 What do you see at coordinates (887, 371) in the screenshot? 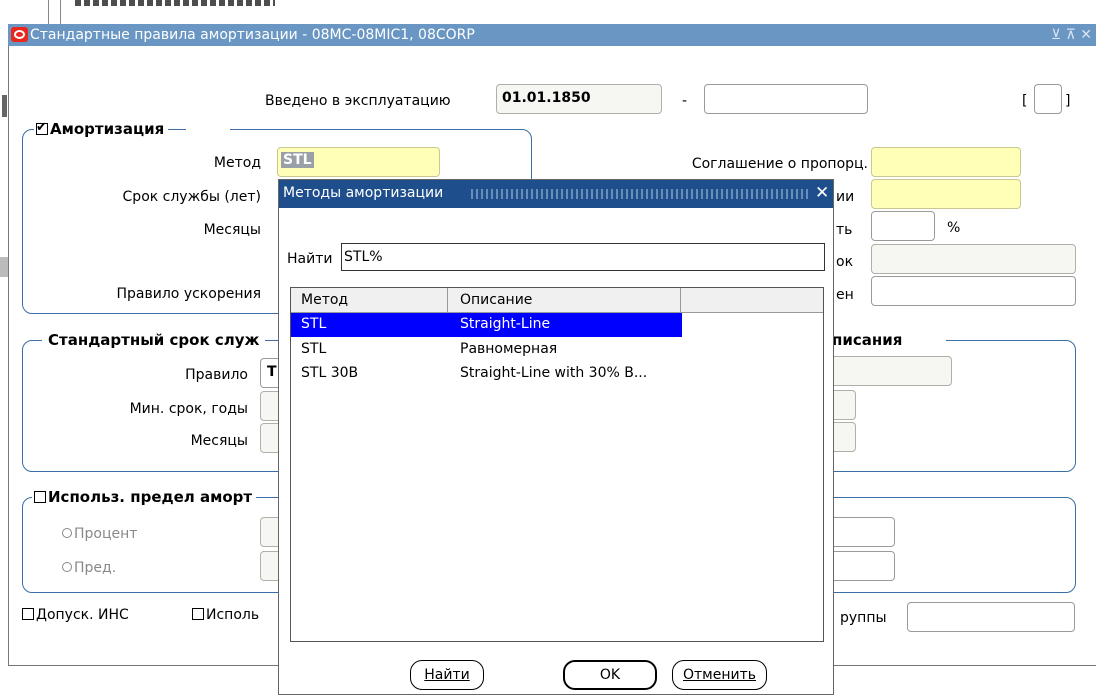
I see `writeoff-field` at bounding box center [887, 371].